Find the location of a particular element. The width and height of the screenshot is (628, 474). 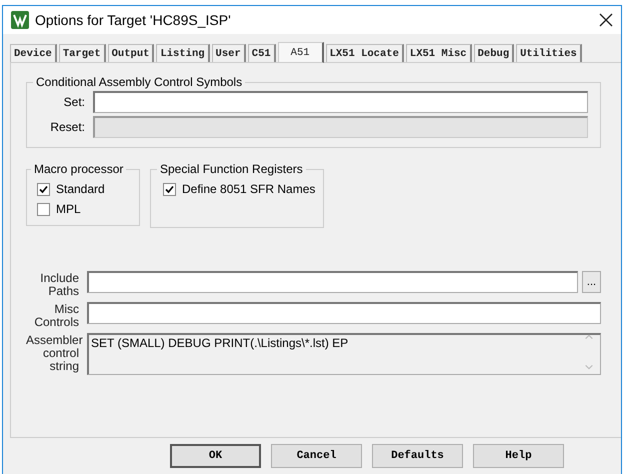

scrollbar-arrows-icon is located at coordinates (589, 352).